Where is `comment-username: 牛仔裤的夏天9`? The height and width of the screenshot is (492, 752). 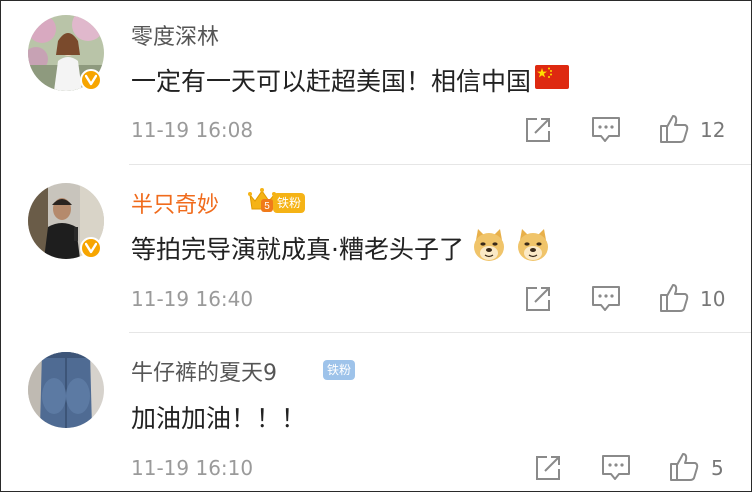
comment-username: 牛仔裤的夏天9 is located at coordinates (204, 371).